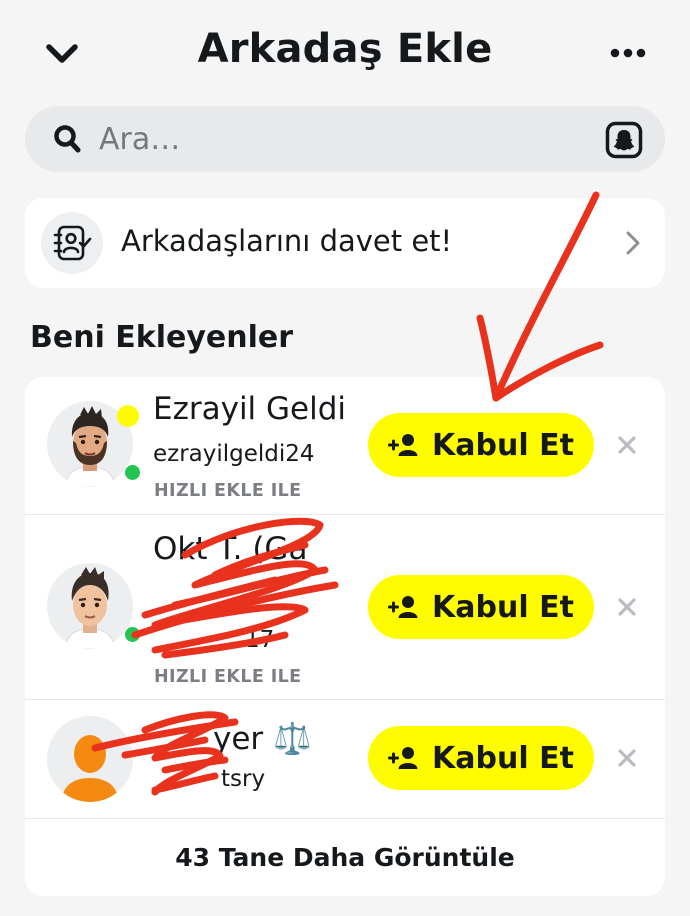 The image size is (690, 916). I want to click on friend-username: ezrayilgeldi24, so click(234, 454).